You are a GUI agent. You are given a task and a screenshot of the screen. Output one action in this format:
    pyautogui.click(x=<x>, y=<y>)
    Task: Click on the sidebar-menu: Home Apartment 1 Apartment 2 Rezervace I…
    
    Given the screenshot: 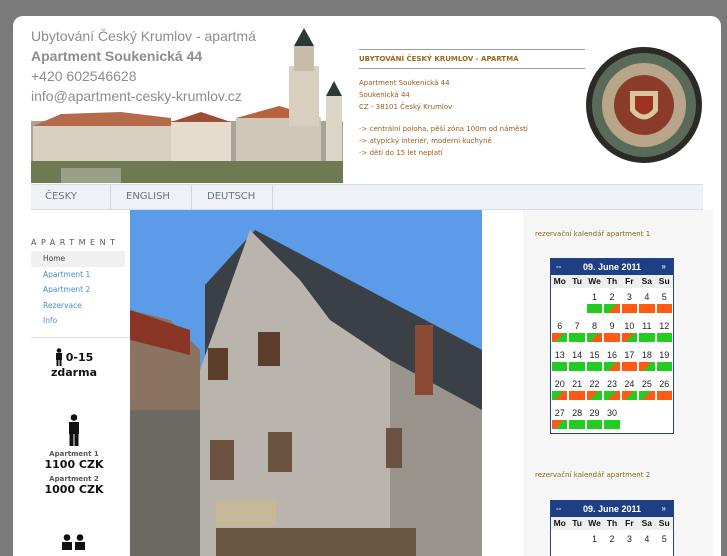 What is the action you would take?
    pyautogui.click(x=81, y=290)
    